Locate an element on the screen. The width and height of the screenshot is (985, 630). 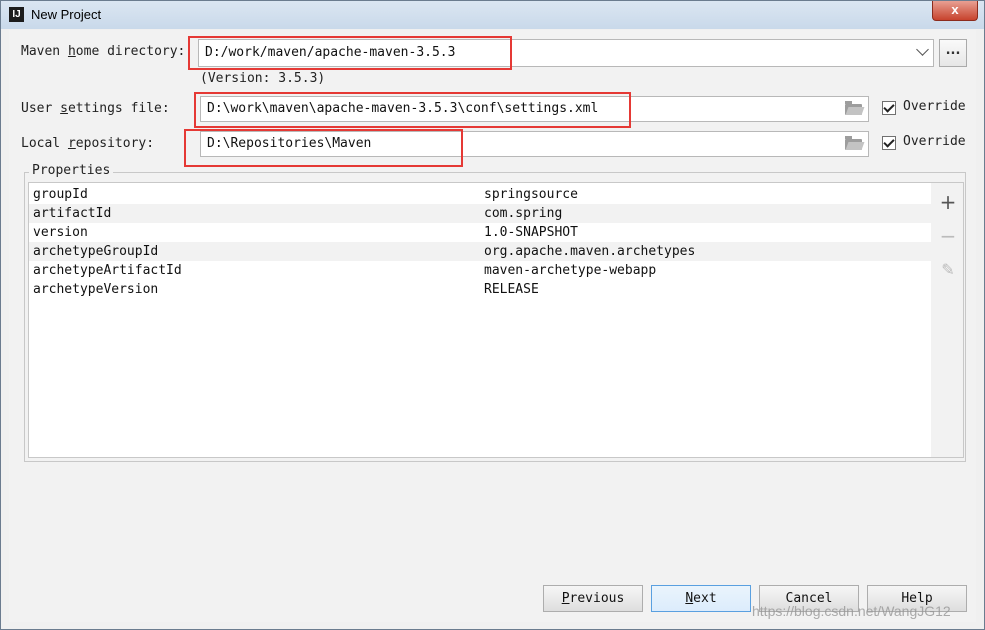
properties-title: Properties is located at coordinates (71, 170).